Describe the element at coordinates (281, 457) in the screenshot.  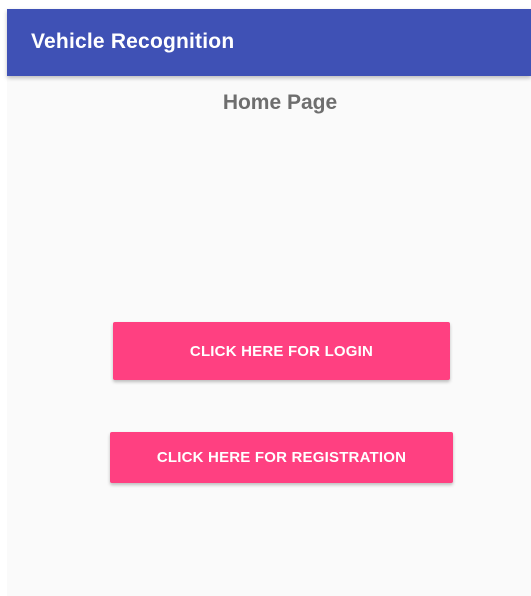
I see `registration-button: CLICK HERE FOR REGISTRATION` at that location.